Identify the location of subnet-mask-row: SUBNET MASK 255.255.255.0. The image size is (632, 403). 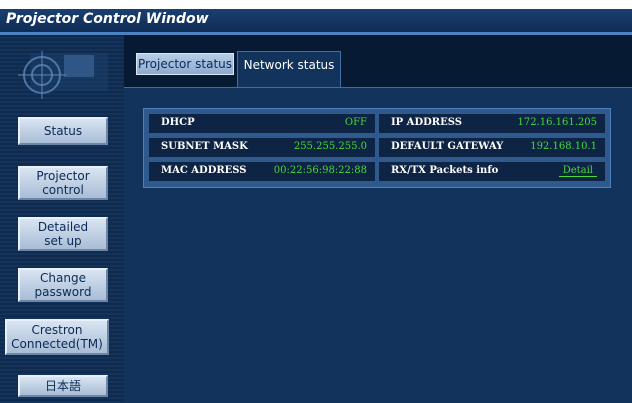
(262, 147).